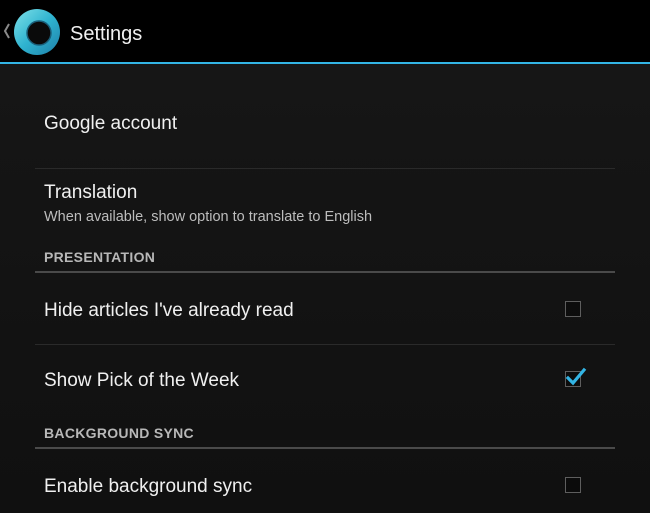 This screenshot has width=650, height=513. Describe the element at coordinates (106, 34) in the screenshot. I see `page-title: Settings` at that location.